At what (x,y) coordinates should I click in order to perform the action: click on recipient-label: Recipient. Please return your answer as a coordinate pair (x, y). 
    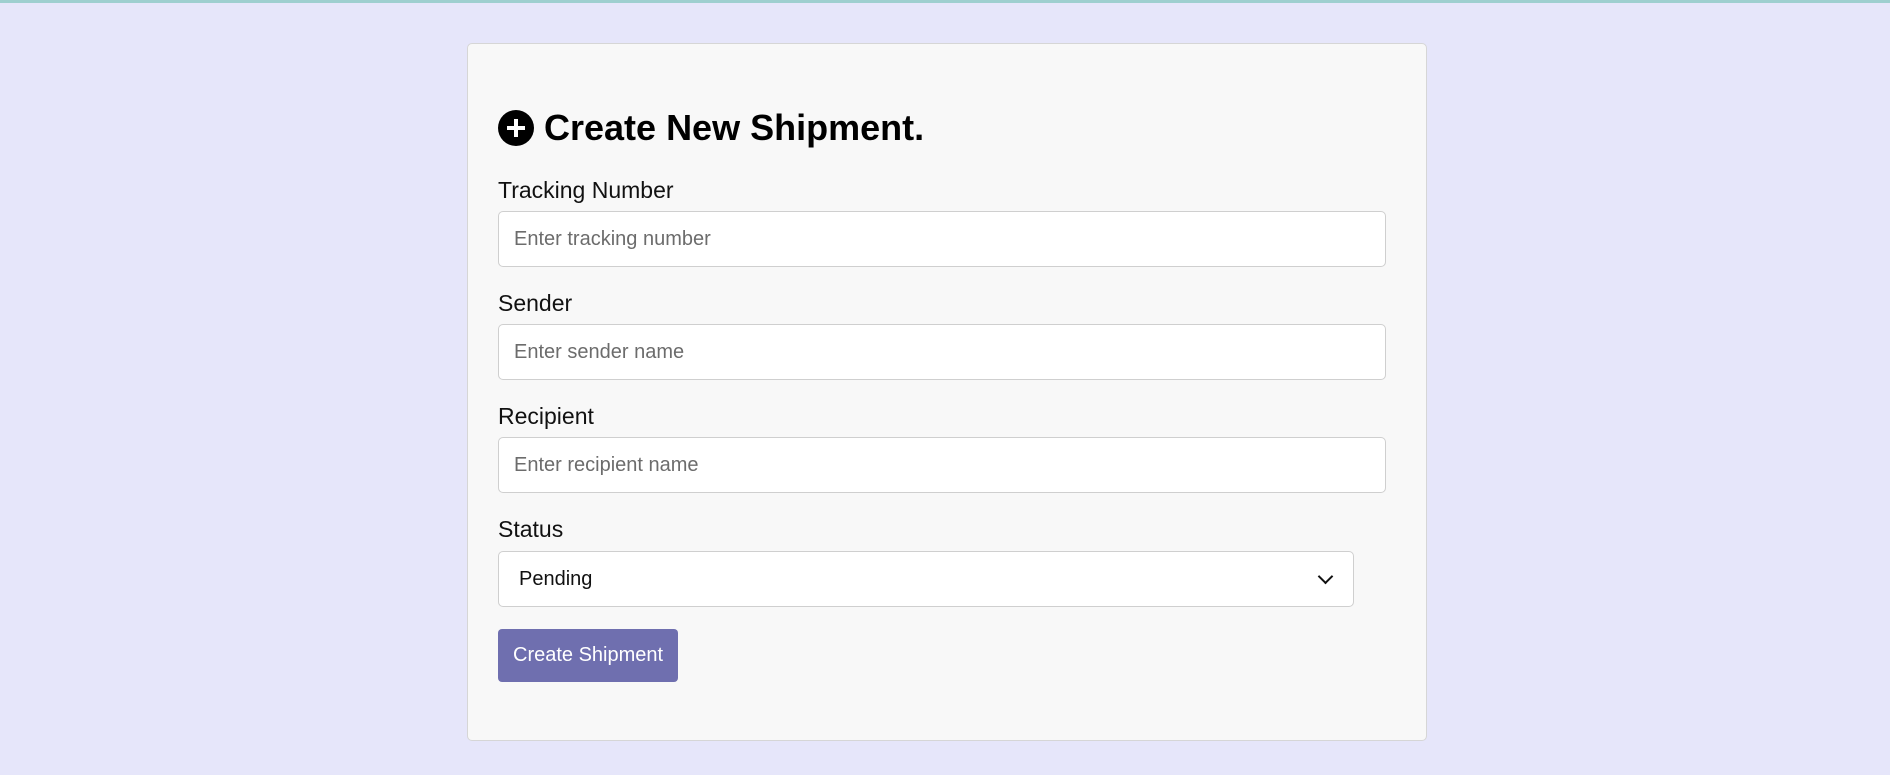
    Looking at the image, I should click on (546, 416).